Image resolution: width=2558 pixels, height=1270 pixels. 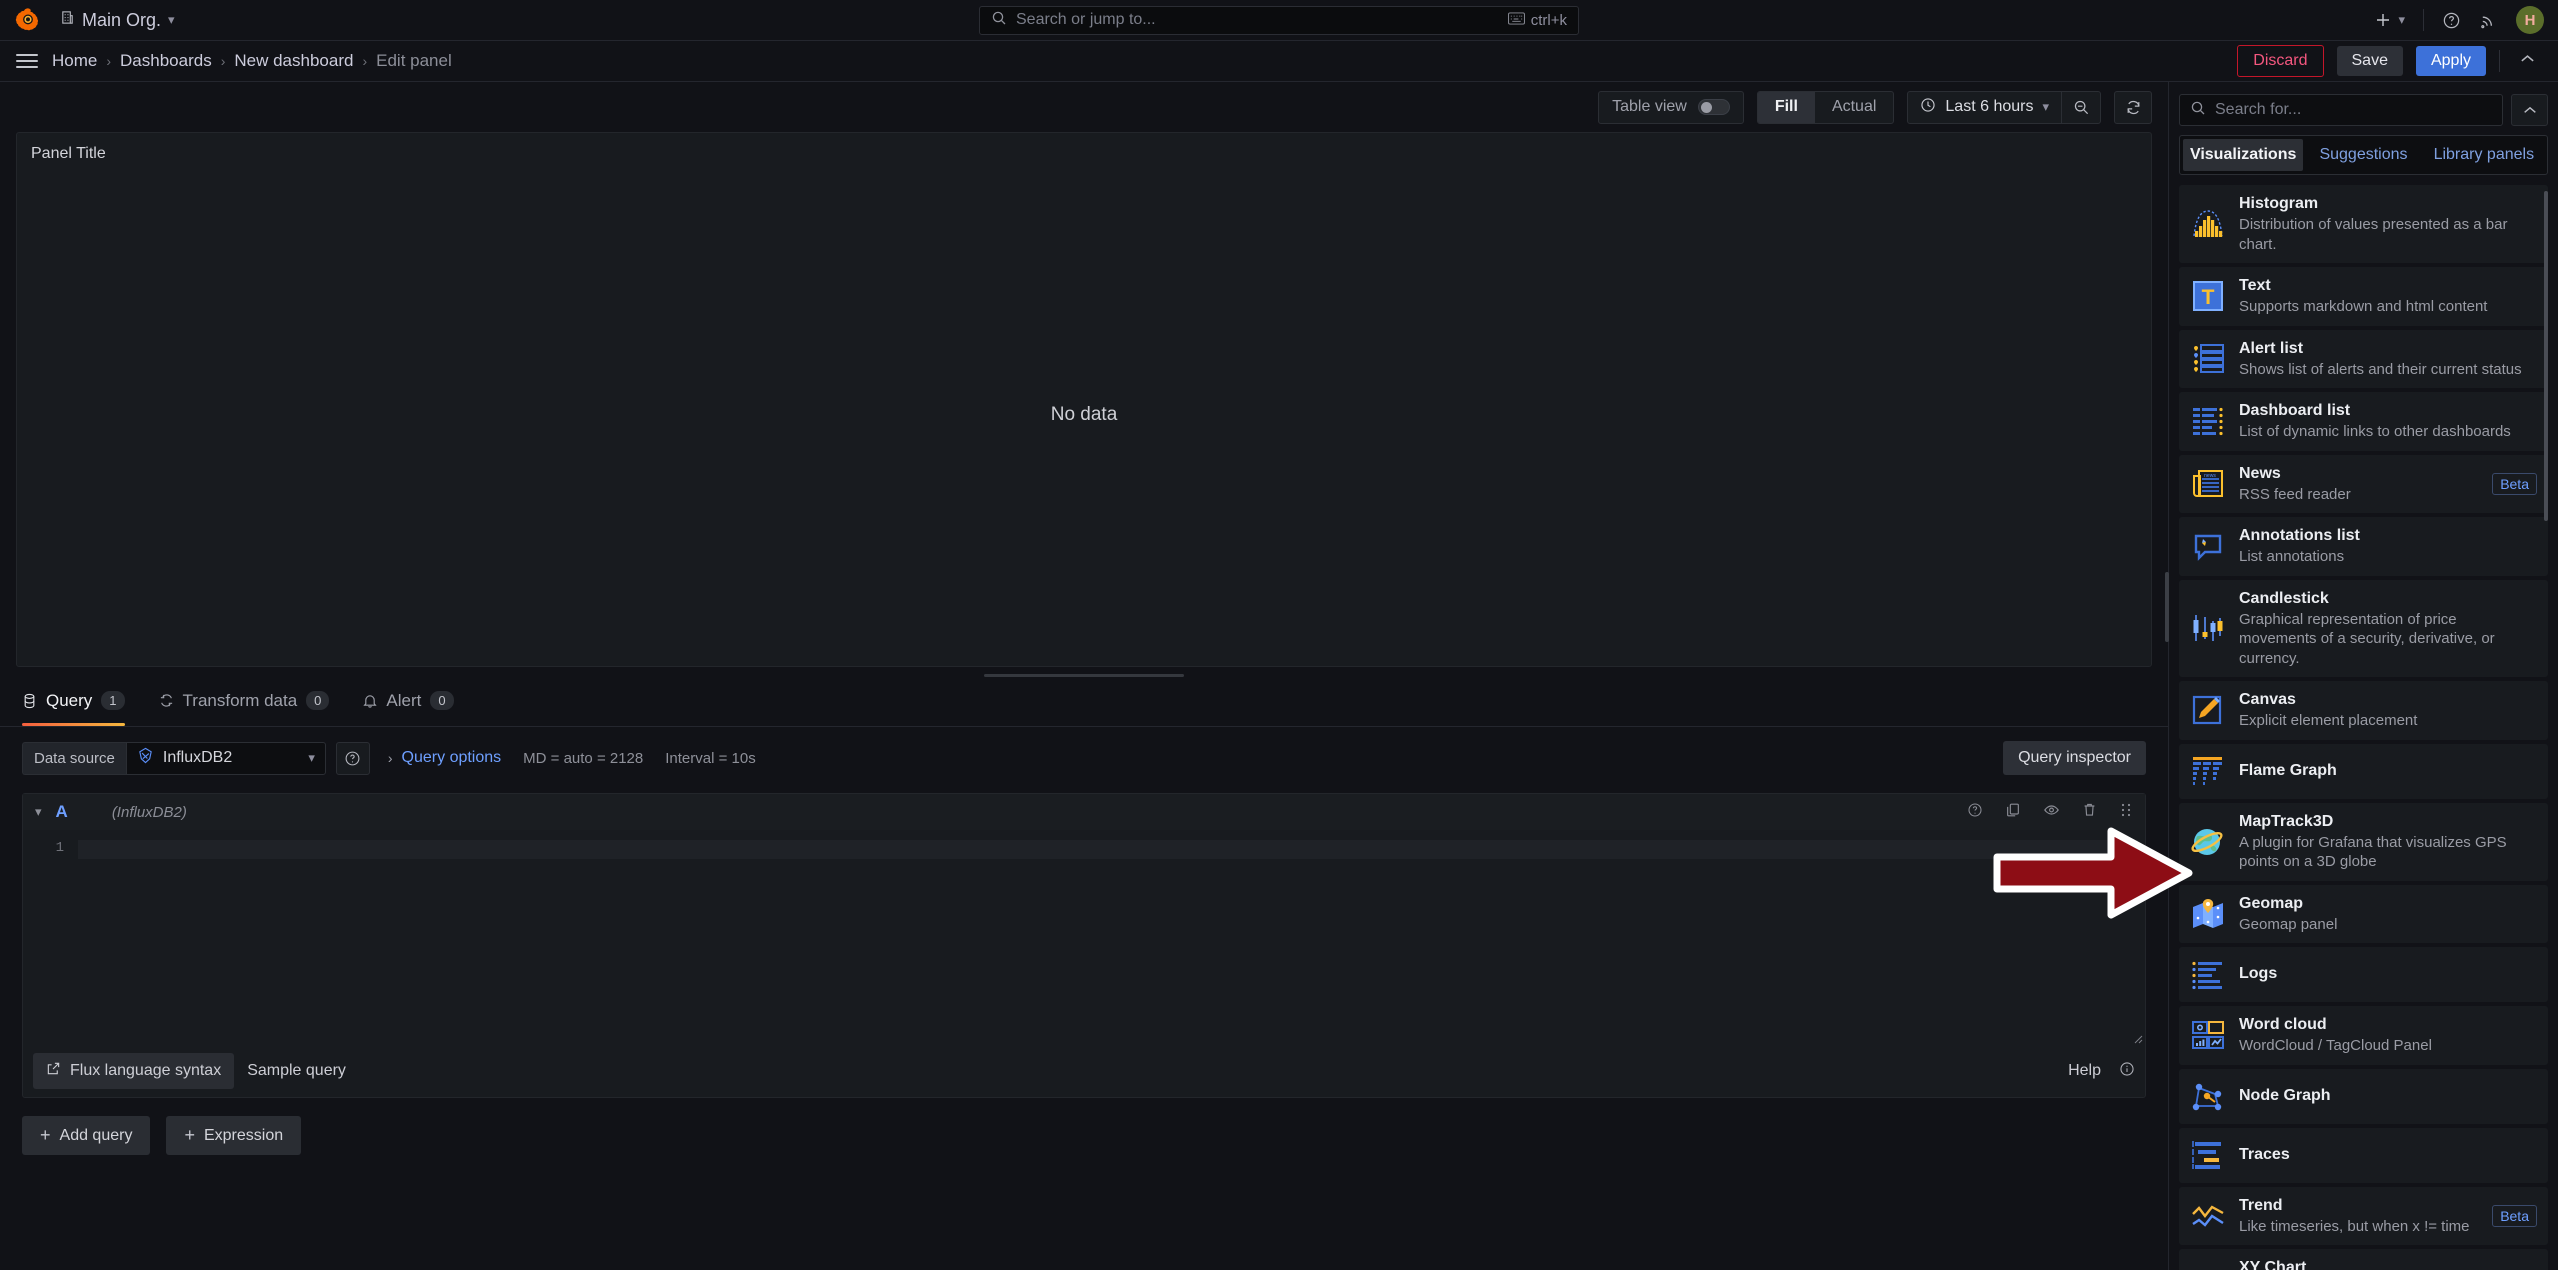 What do you see at coordinates (1279, 20) in the screenshot?
I see `global-search-box: Search or jump to... ctrl+k` at bounding box center [1279, 20].